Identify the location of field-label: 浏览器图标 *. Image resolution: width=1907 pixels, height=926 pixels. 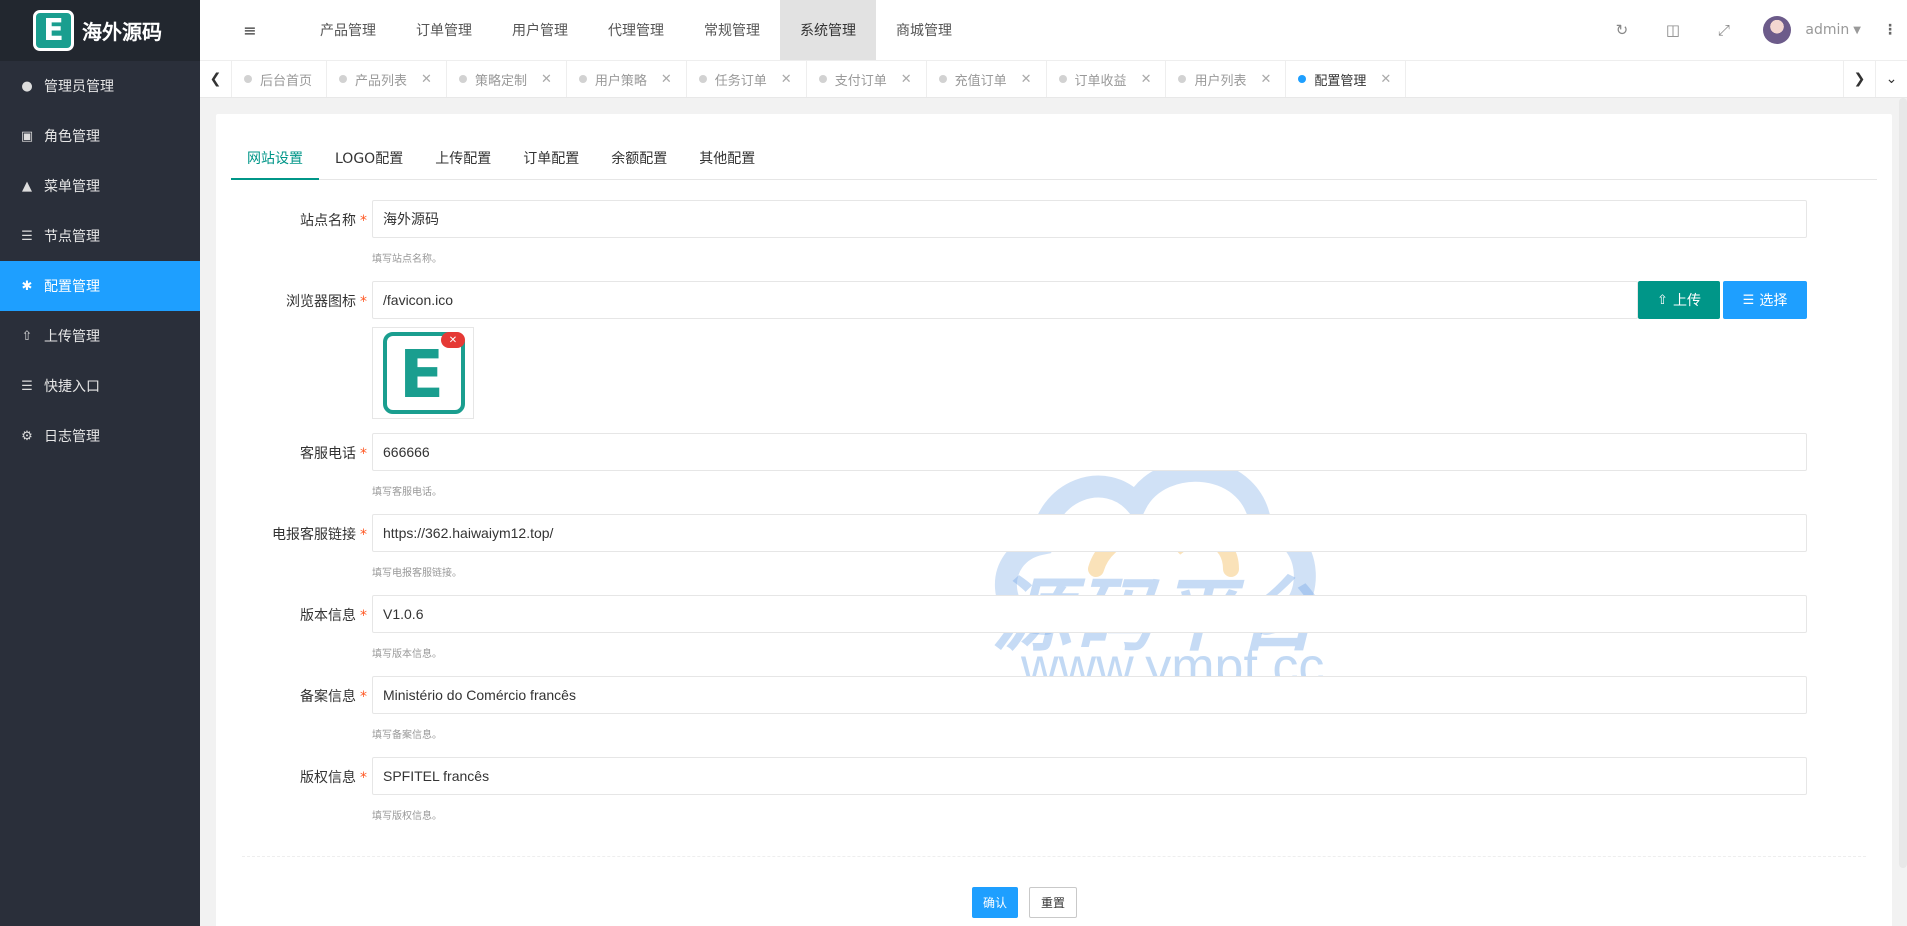
(326, 302).